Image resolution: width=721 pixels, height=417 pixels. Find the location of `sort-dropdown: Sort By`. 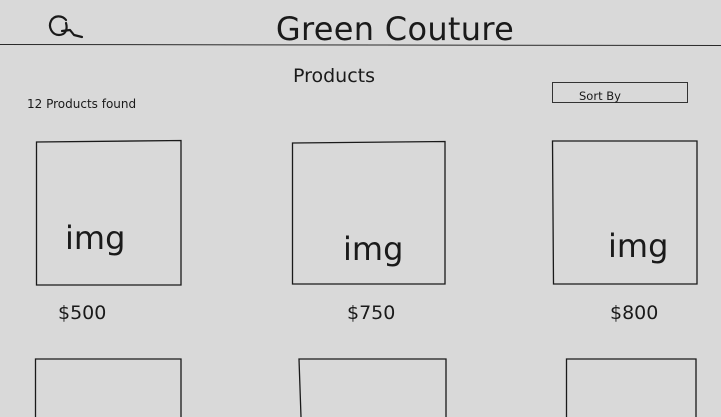

sort-dropdown: Sort By is located at coordinates (620, 92).